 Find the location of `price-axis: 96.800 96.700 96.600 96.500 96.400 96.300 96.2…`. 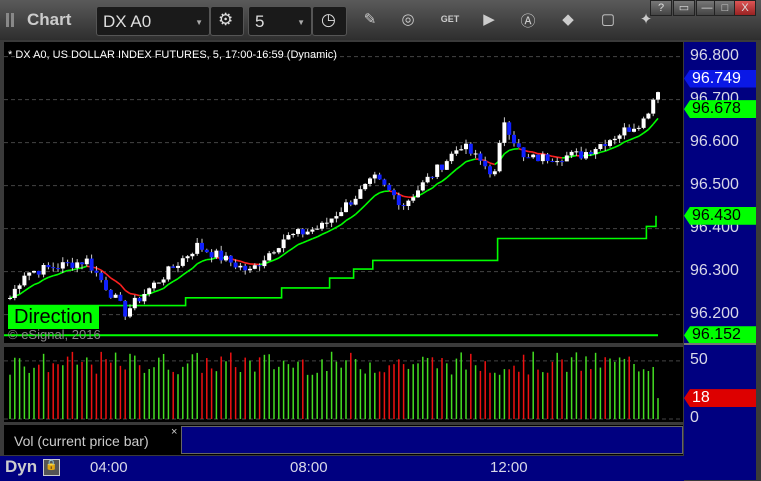

price-axis: 96.800 96.700 96.600 96.500 96.400 96.300 96.2… is located at coordinates (720, 261).